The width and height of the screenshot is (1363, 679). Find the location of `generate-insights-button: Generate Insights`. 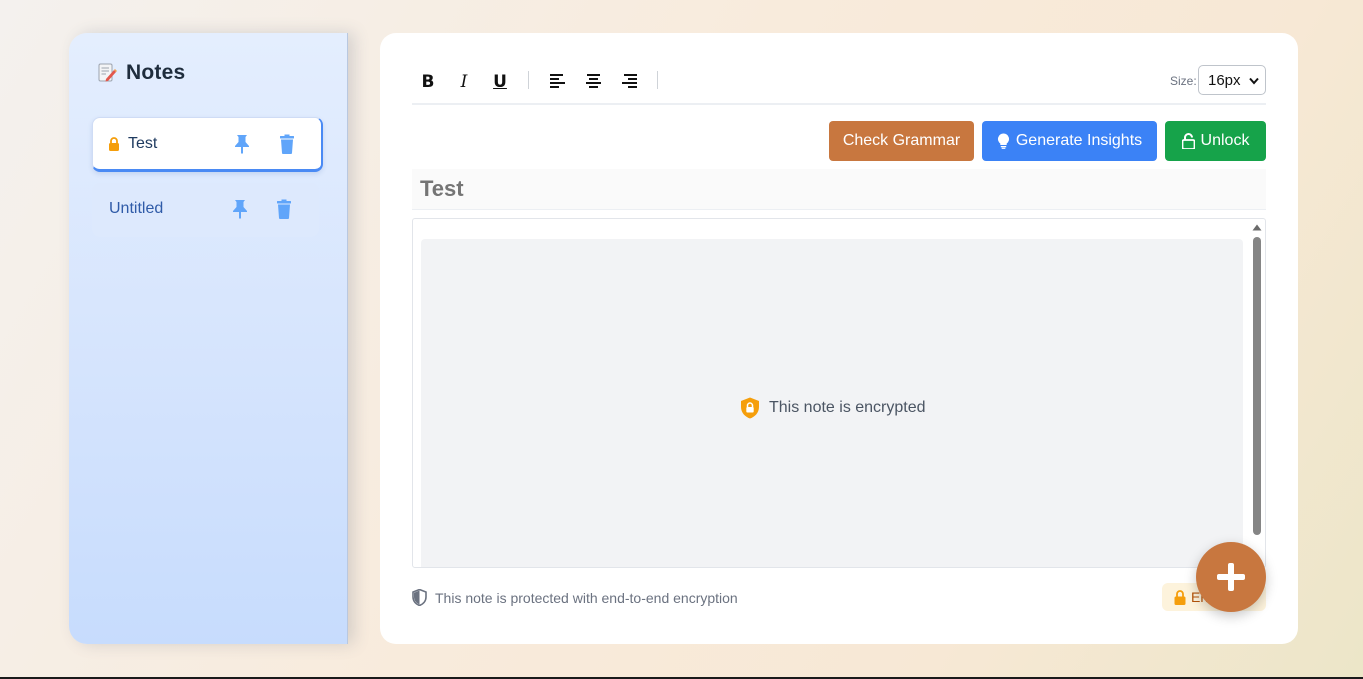

generate-insights-button: Generate Insights is located at coordinates (1069, 141).